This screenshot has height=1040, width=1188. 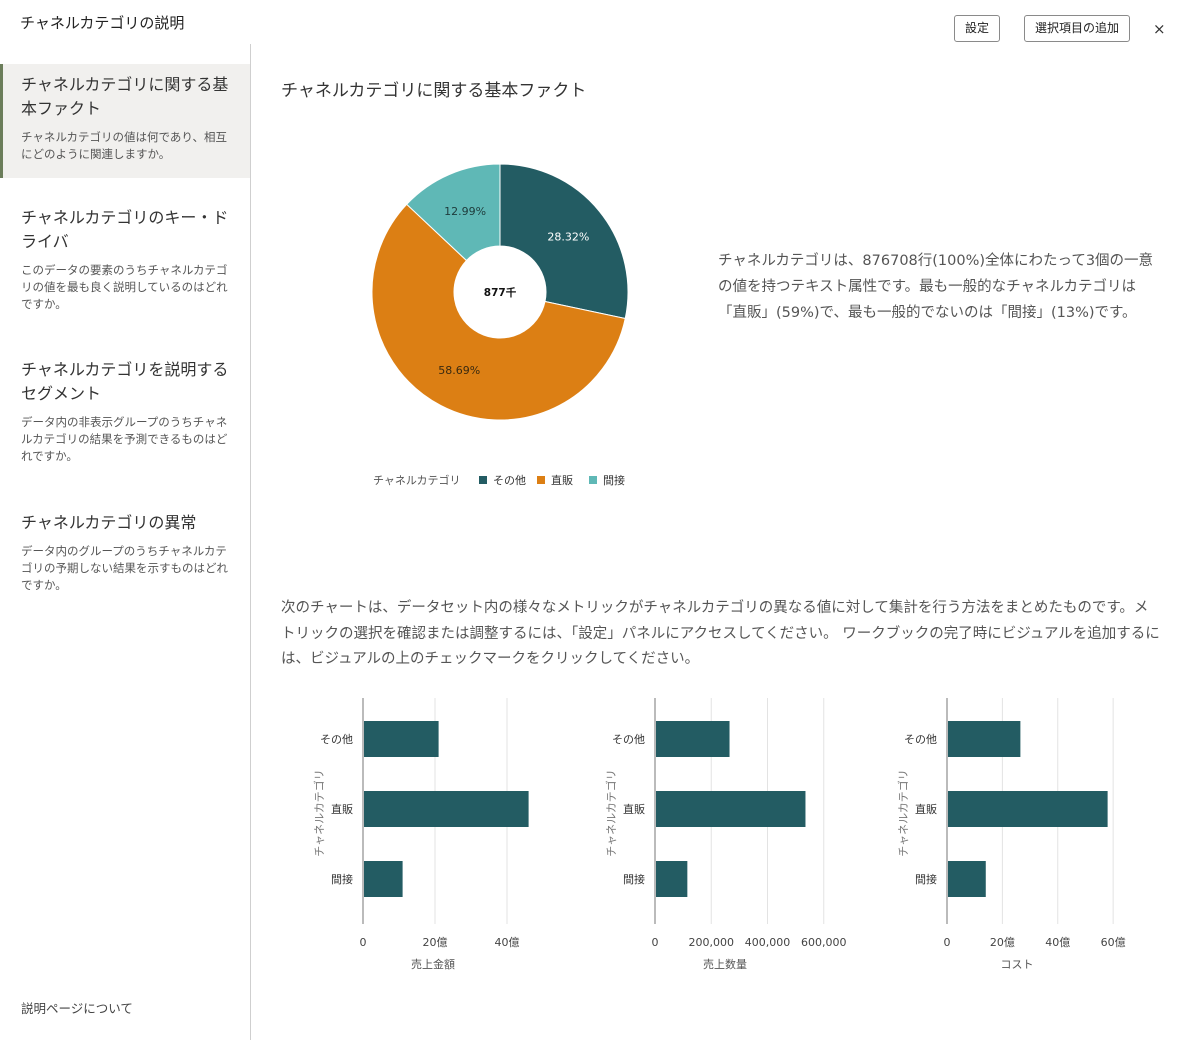 What do you see at coordinates (77, 1007) in the screenshot?
I see `about-explain-link: 説明ページについて` at bounding box center [77, 1007].